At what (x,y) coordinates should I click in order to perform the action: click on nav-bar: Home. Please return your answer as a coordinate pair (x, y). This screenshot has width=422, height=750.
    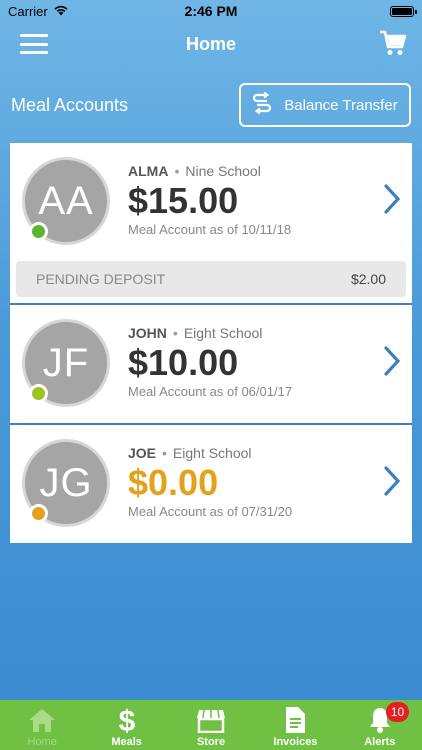
    Looking at the image, I should click on (211, 44).